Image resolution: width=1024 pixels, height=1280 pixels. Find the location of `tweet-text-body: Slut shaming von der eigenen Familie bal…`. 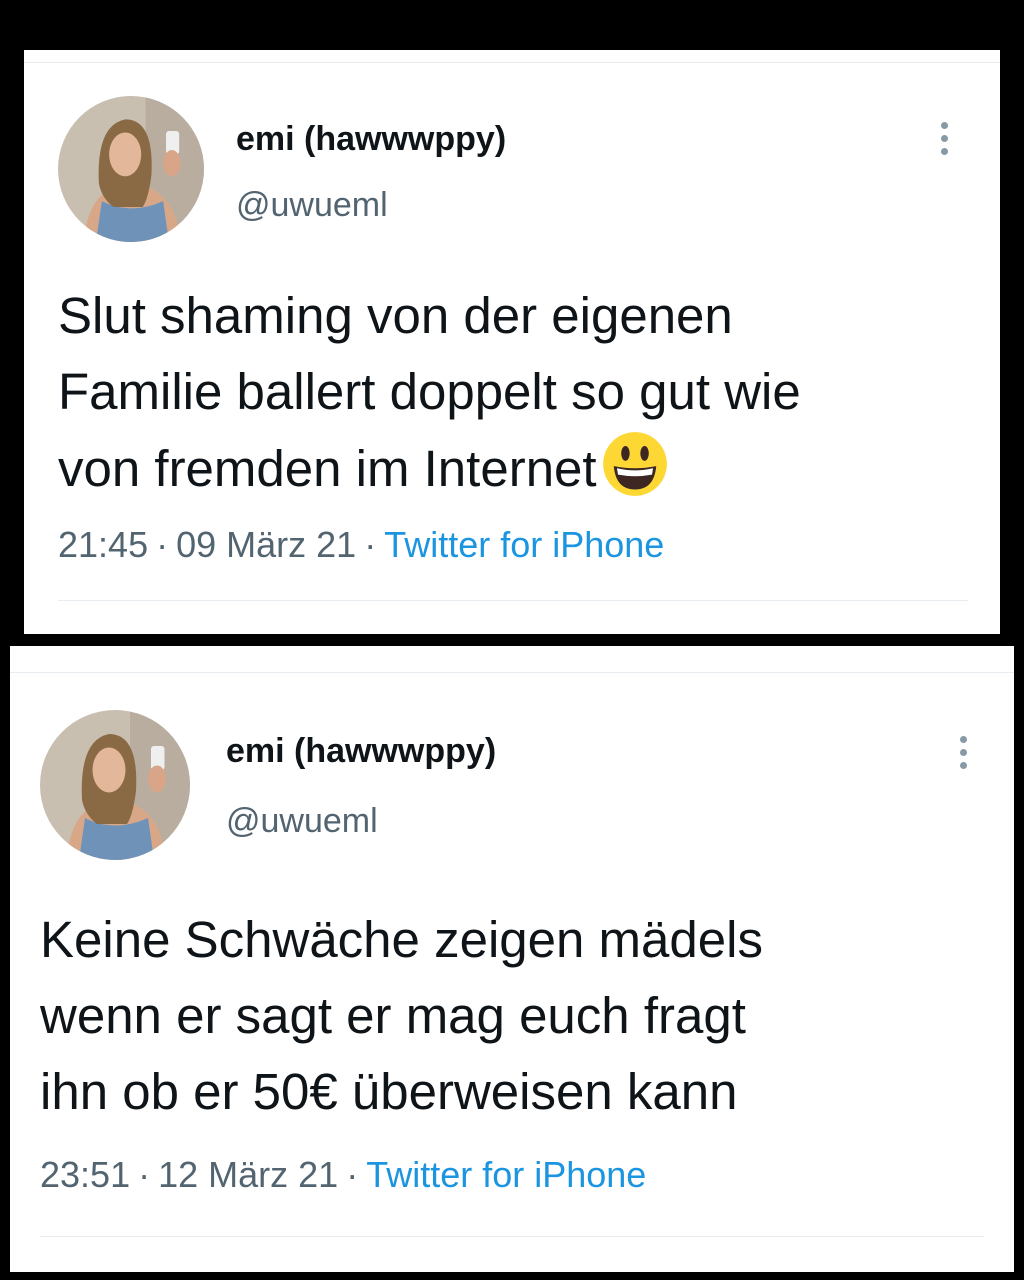

tweet-text-body: Slut shaming von der eigenen Familie bal… is located at coordinates (429, 392).